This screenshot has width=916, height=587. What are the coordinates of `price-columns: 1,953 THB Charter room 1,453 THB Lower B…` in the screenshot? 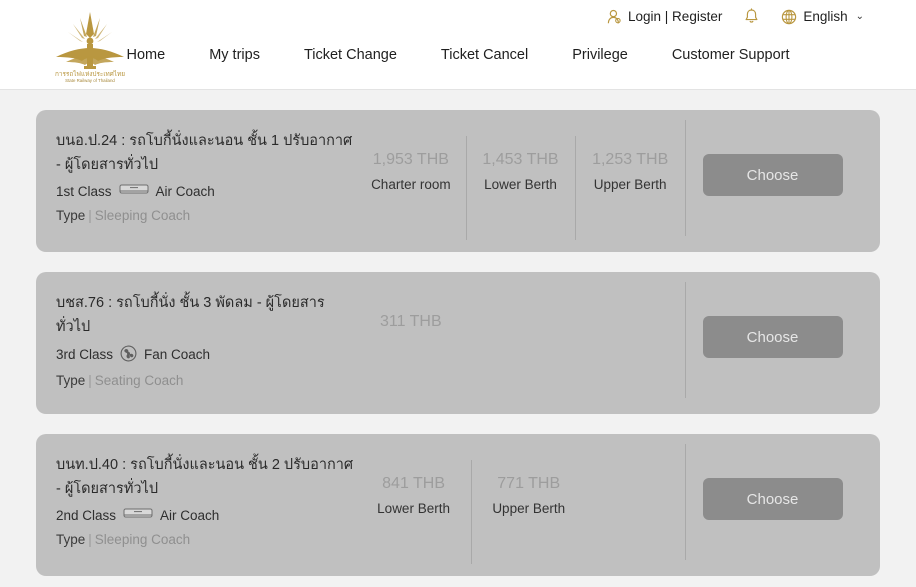 It's located at (520, 184).